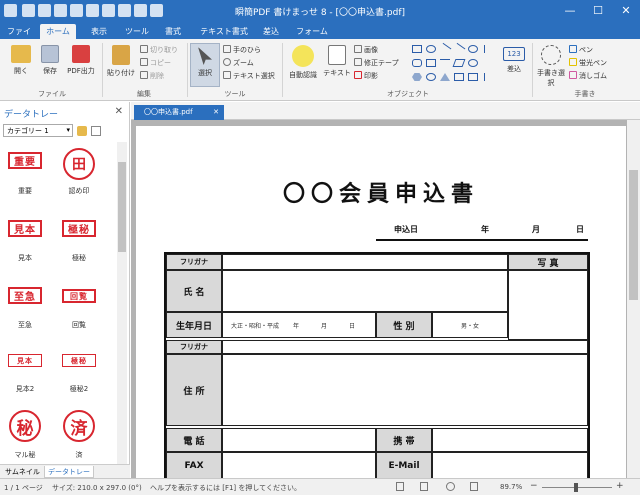  I want to click on birthdate-field: 大正・昭和・平成 年 月 日, so click(299, 325).